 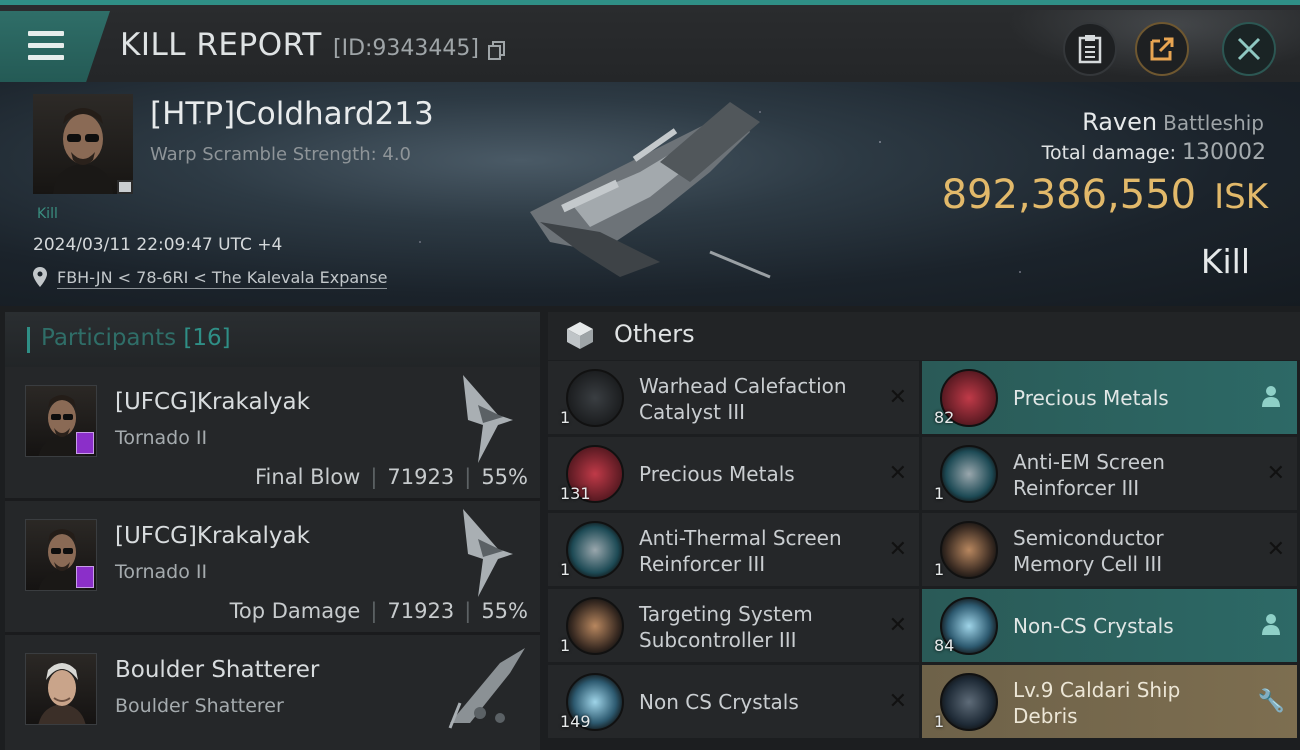 I want to click on victim-ship: Raven Battleship, so click(x=1173, y=122).